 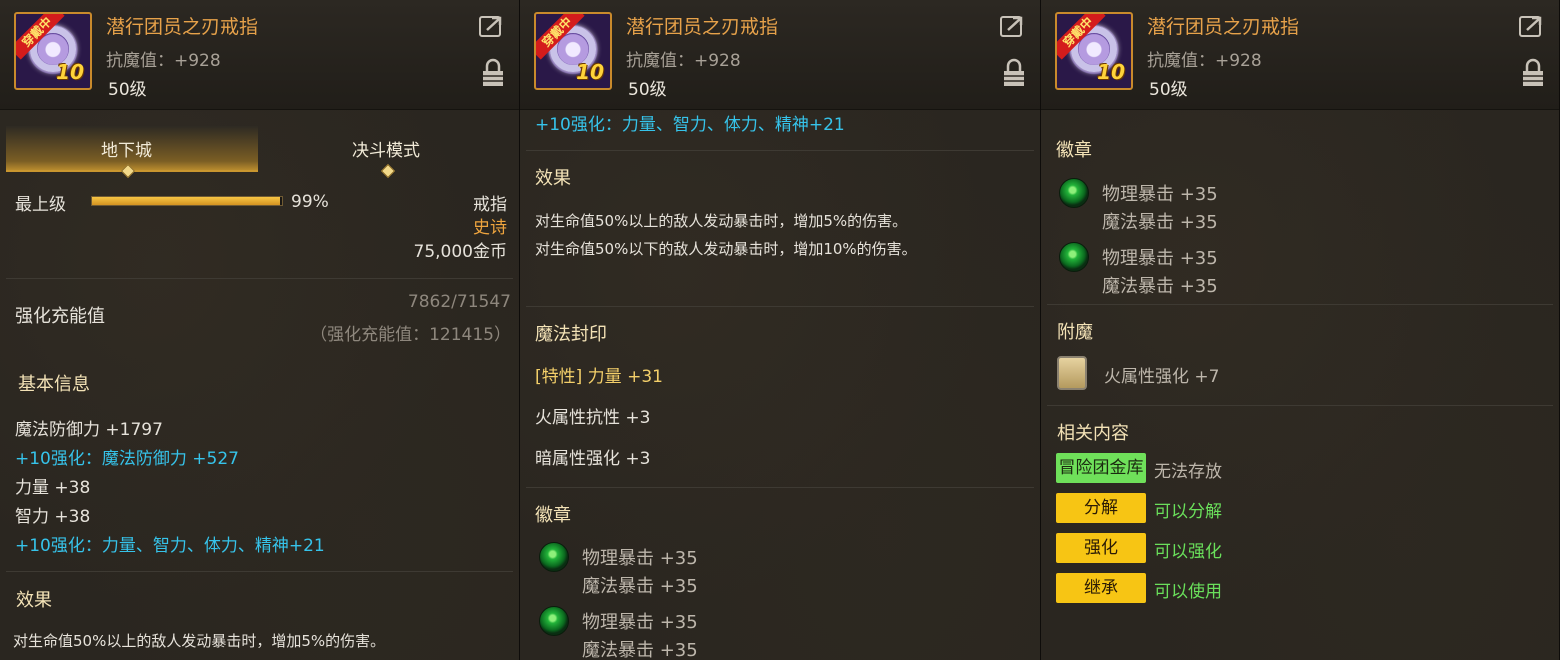 What do you see at coordinates (460, 252) in the screenshot?
I see `item-price: 75,000金币` at bounding box center [460, 252].